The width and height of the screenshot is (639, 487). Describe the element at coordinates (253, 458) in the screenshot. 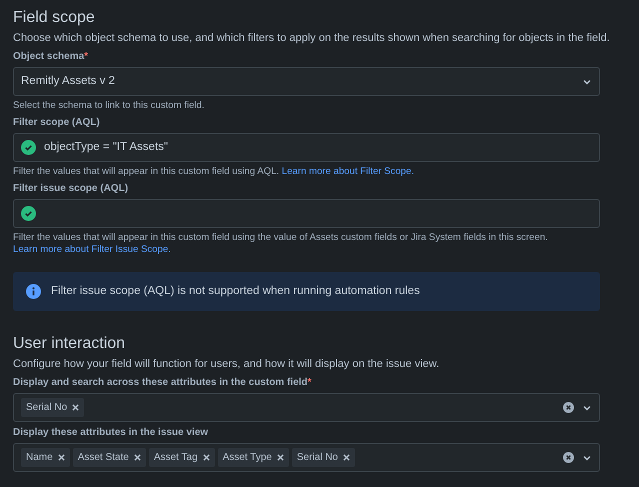

I see `tag: Asset Type` at that location.